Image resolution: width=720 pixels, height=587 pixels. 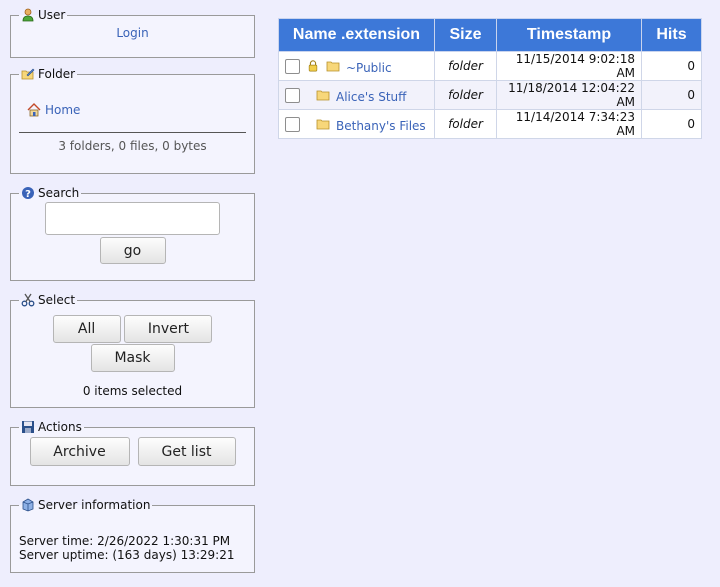 What do you see at coordinates (132, 218) in the screenshot?
I see `search-input` at bounding box center [132, 218].